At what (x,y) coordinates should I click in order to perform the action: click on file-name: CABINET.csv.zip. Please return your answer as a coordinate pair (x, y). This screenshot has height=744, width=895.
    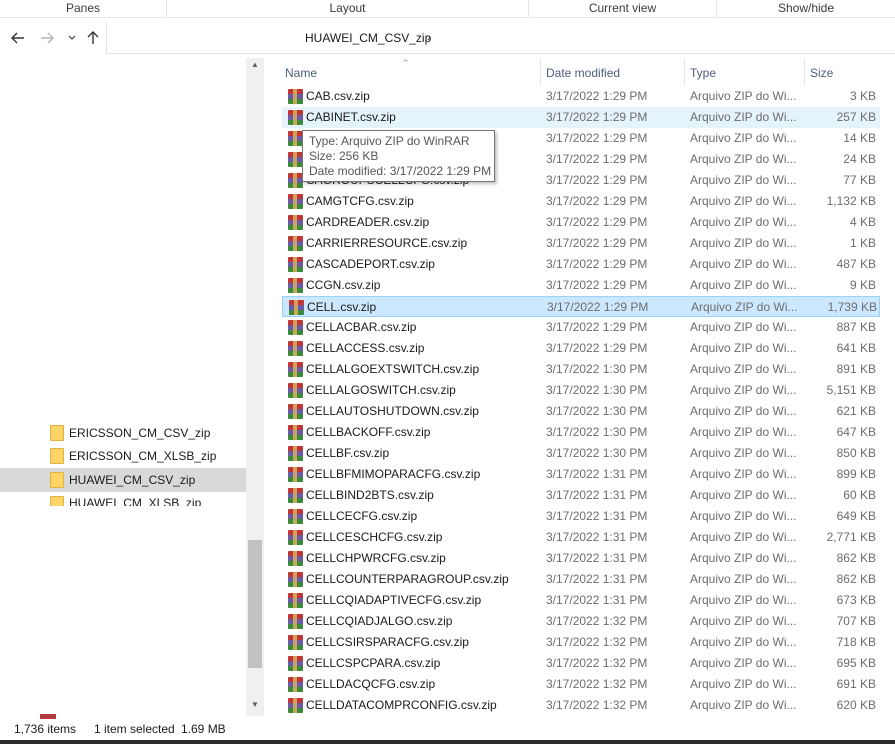
    Looking at the image, I should click on (351, 117).